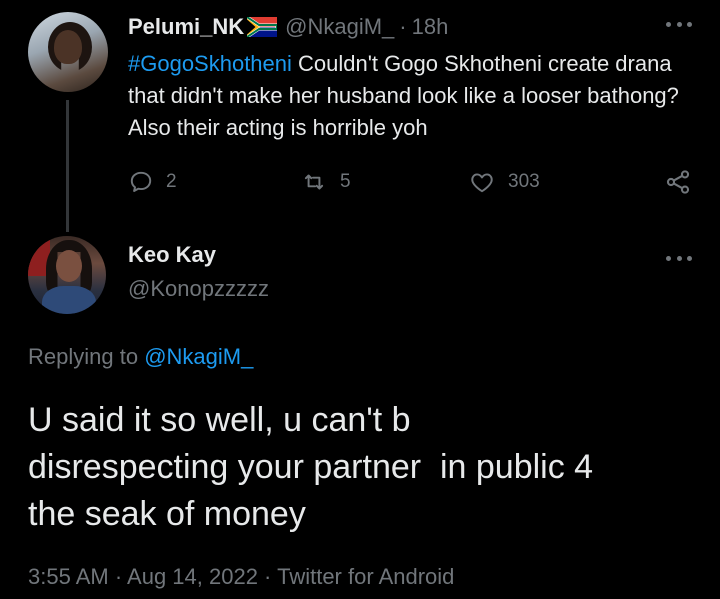 The height and width of the screenshot is (599, 720). What do you see at coordinates (186, 27) in the screenshot?
I see `parent-display-name: Pelumi_NK` at bounding box center [186, 27].